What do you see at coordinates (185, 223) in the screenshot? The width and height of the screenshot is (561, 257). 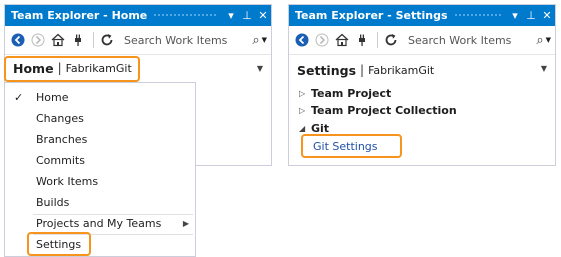 I see `submenu-arrow-icon: ▶` at bounding box center [185, 223].